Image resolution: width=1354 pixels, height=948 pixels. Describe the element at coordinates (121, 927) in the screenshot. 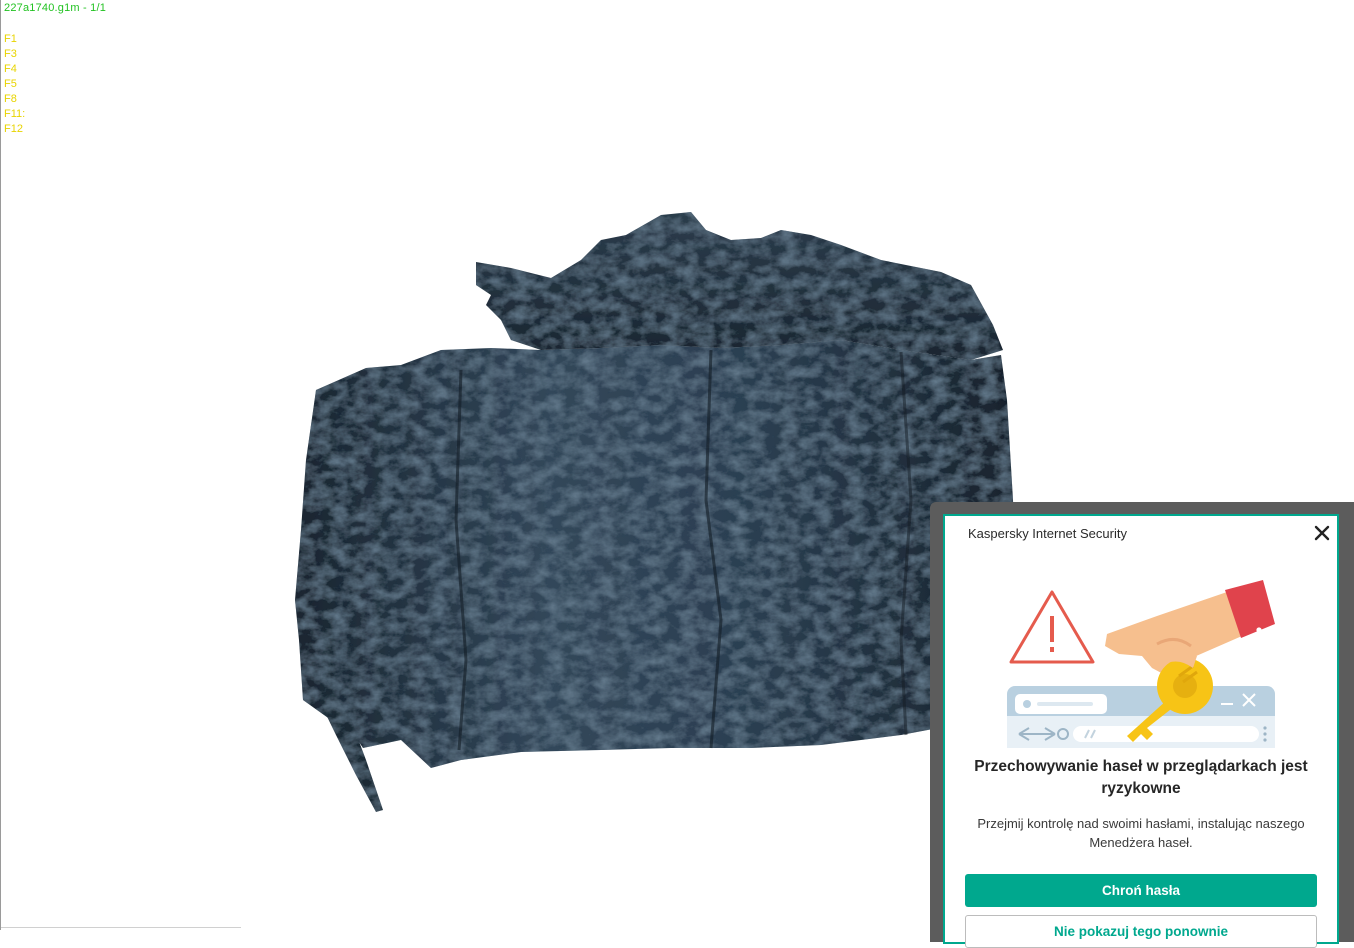

I see `divider` at that location.